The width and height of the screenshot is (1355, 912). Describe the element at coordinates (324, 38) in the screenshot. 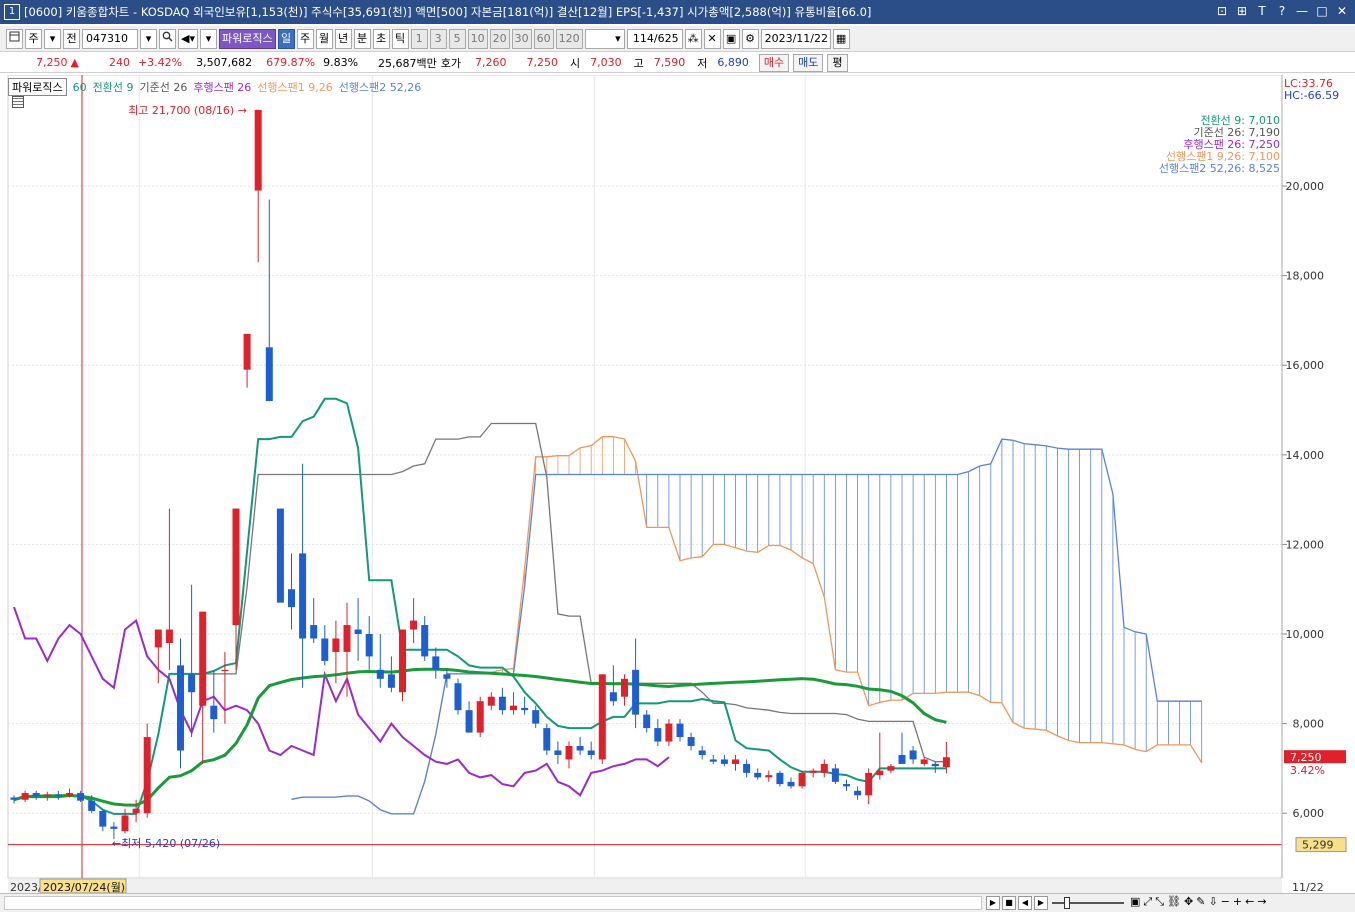

I see `period-month-button: 월` at that location.